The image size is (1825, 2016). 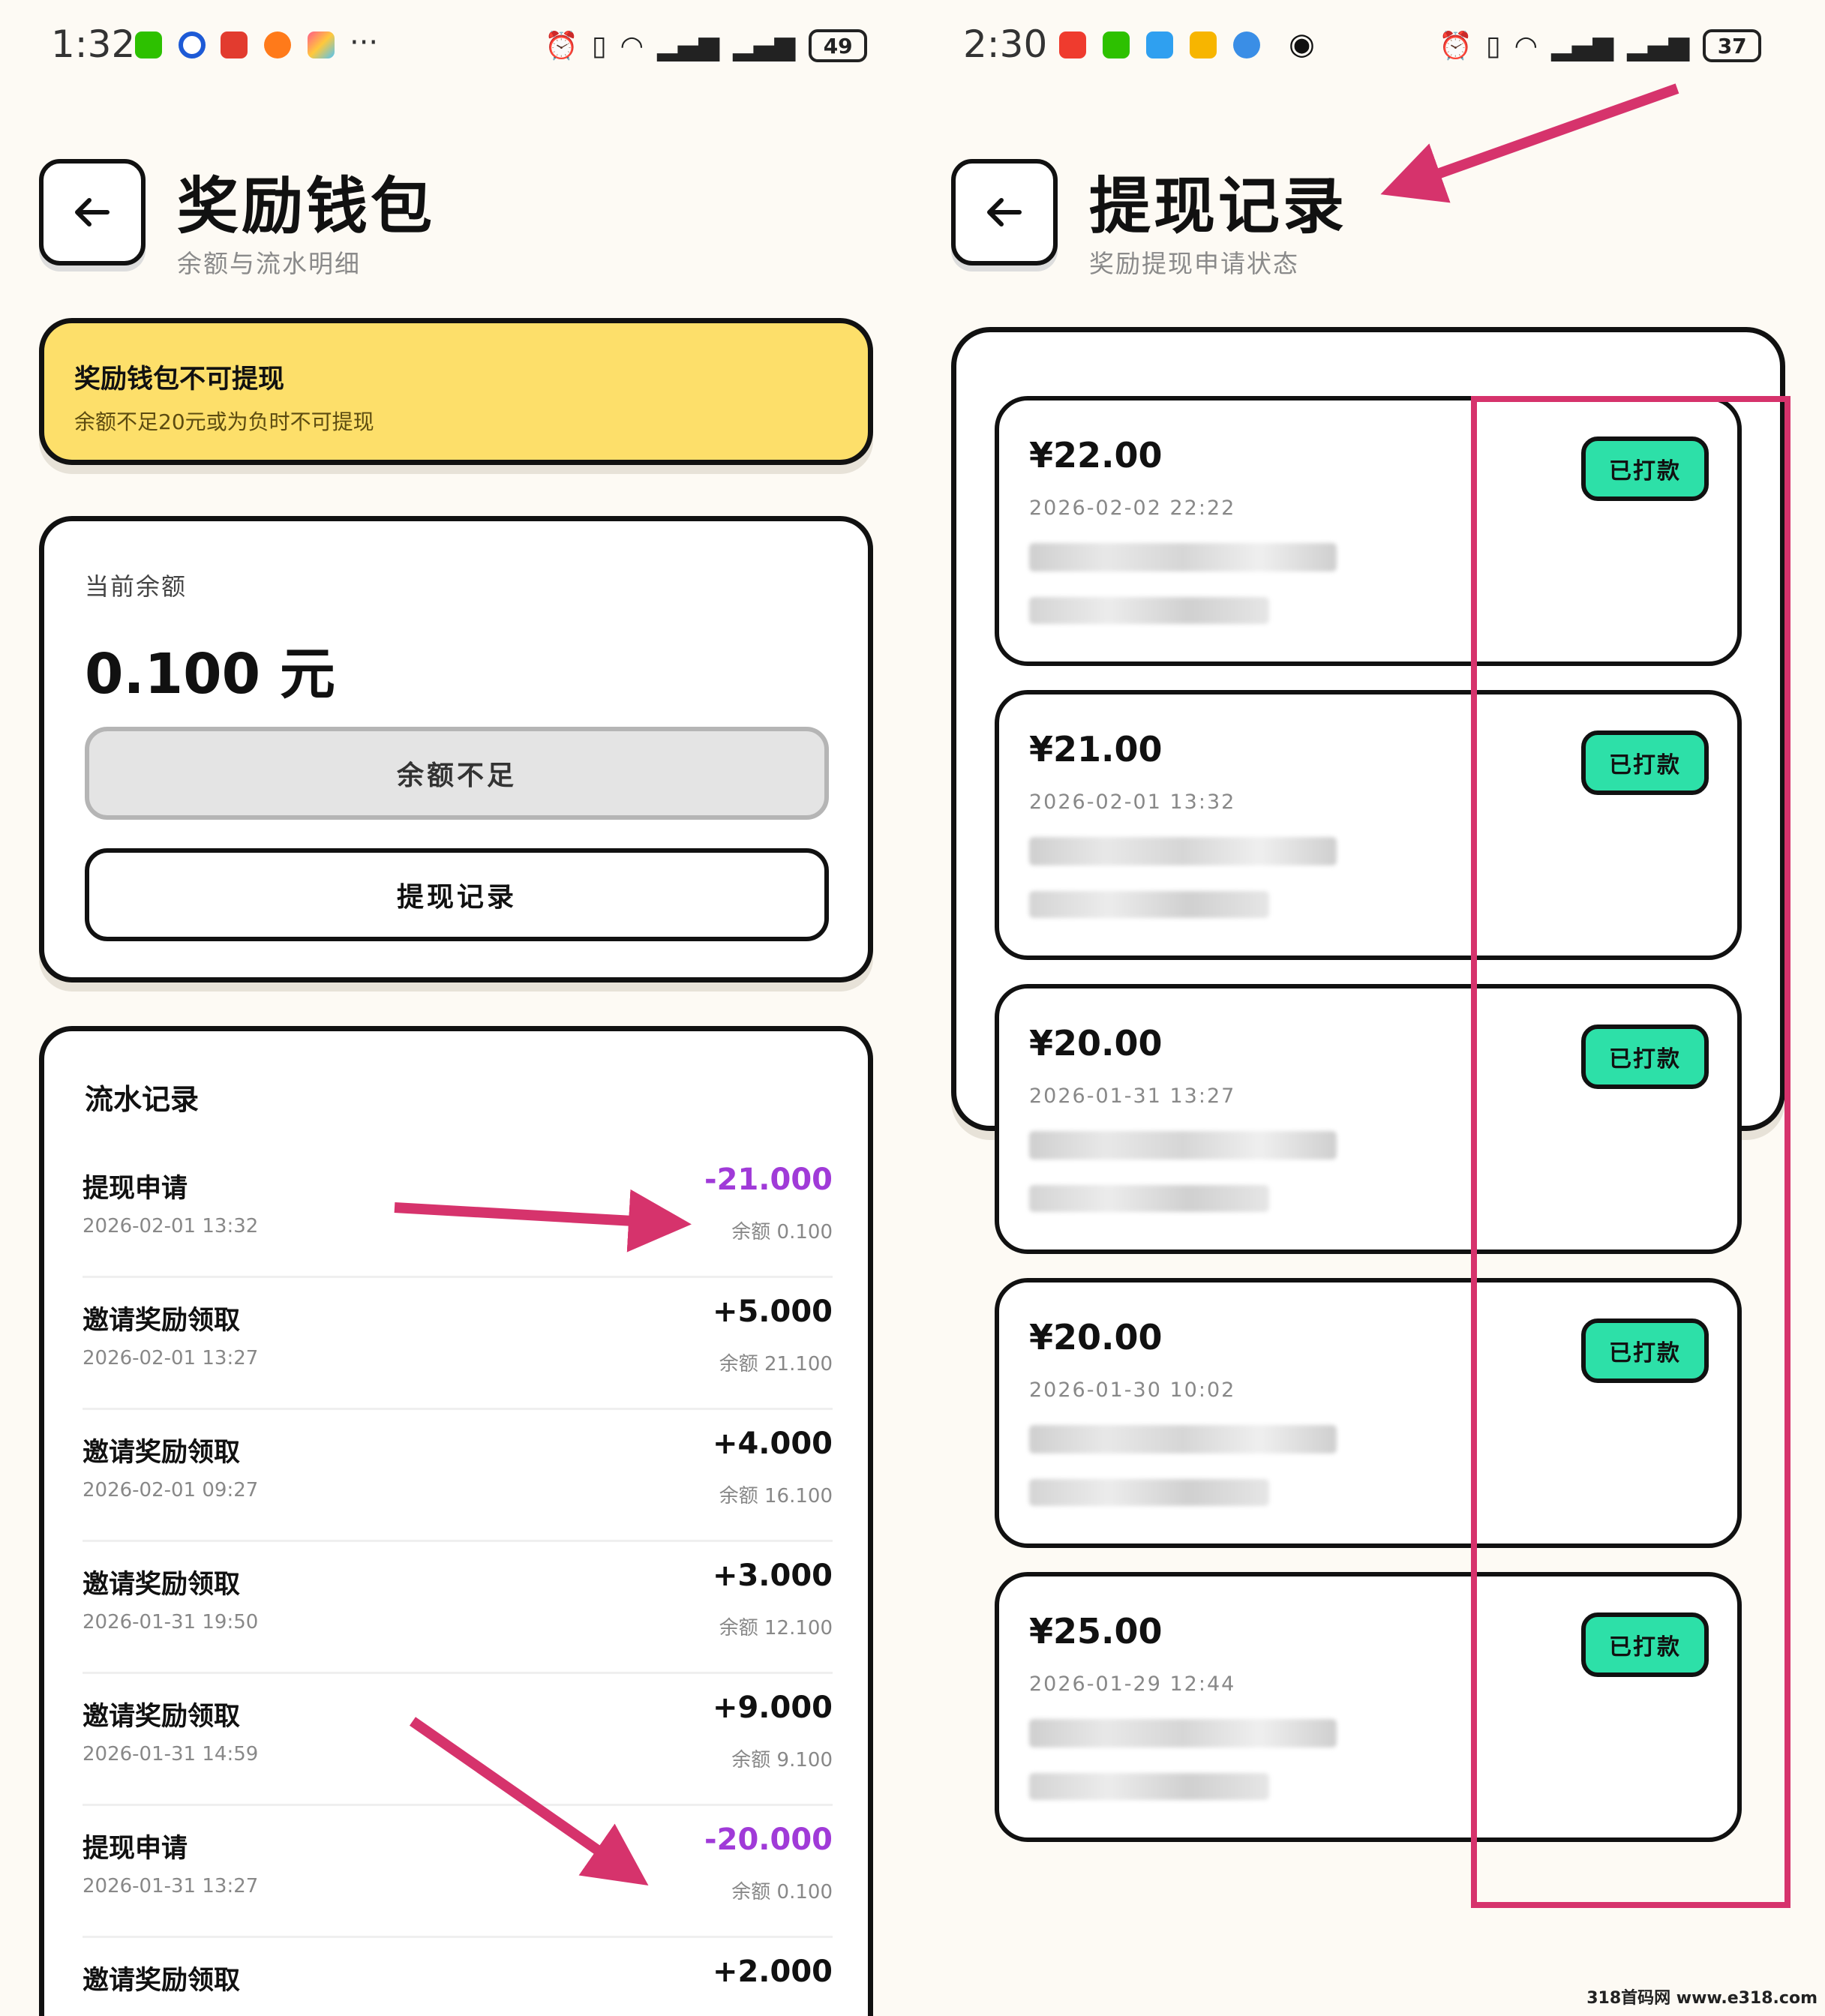 What do you see at coordinates (1701, 1998) in the screenshot?
I see `watermark: 318首码网 www.e318.com` at bounding box center [1701, 1998].